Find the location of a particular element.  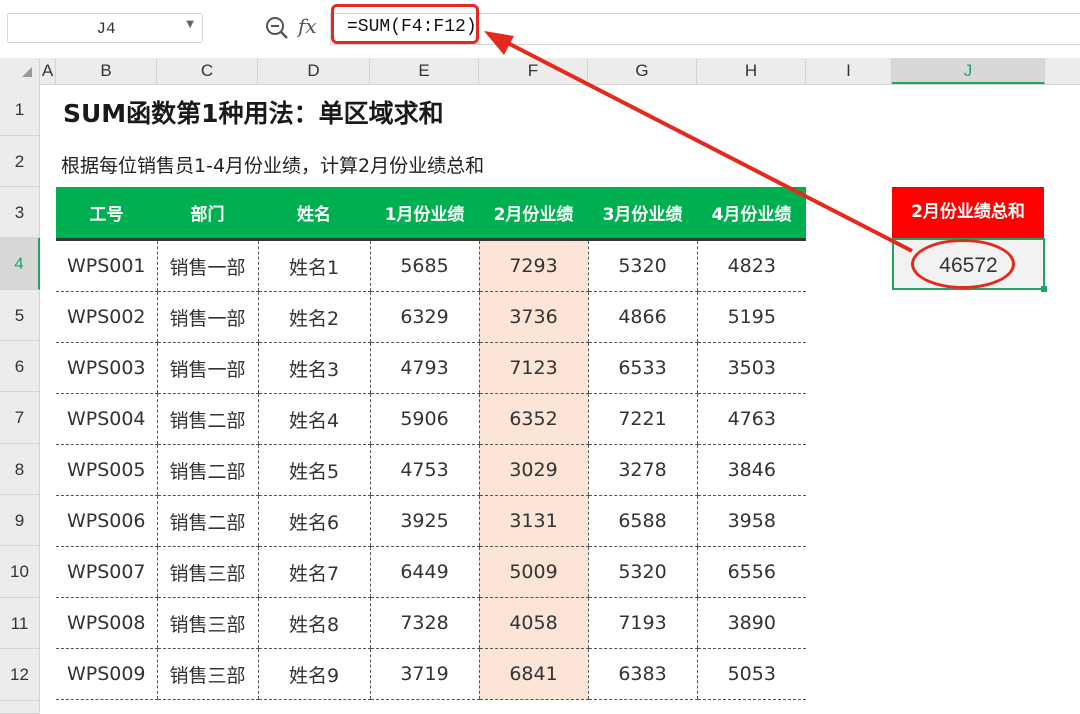

row-header-12: 12 is located at coordinates (20, 675).